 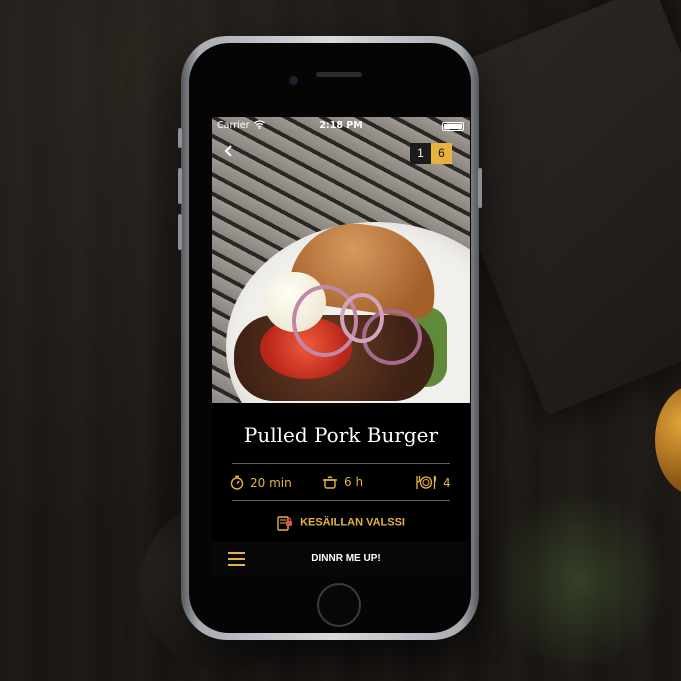 I want to click on timer-icon, so click(x=237, y=482).